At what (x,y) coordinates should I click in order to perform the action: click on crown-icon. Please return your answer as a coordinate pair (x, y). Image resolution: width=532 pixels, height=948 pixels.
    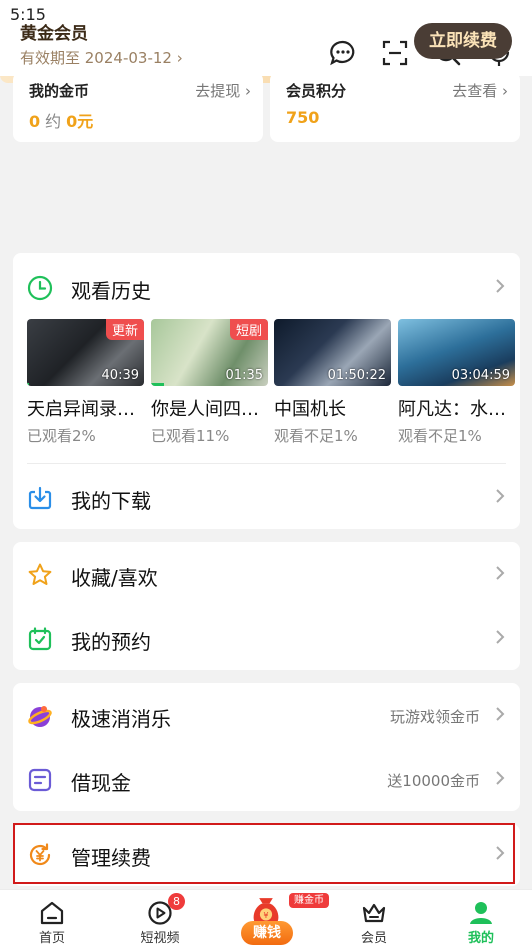
    Looking at the image, I should click on (374, 913).